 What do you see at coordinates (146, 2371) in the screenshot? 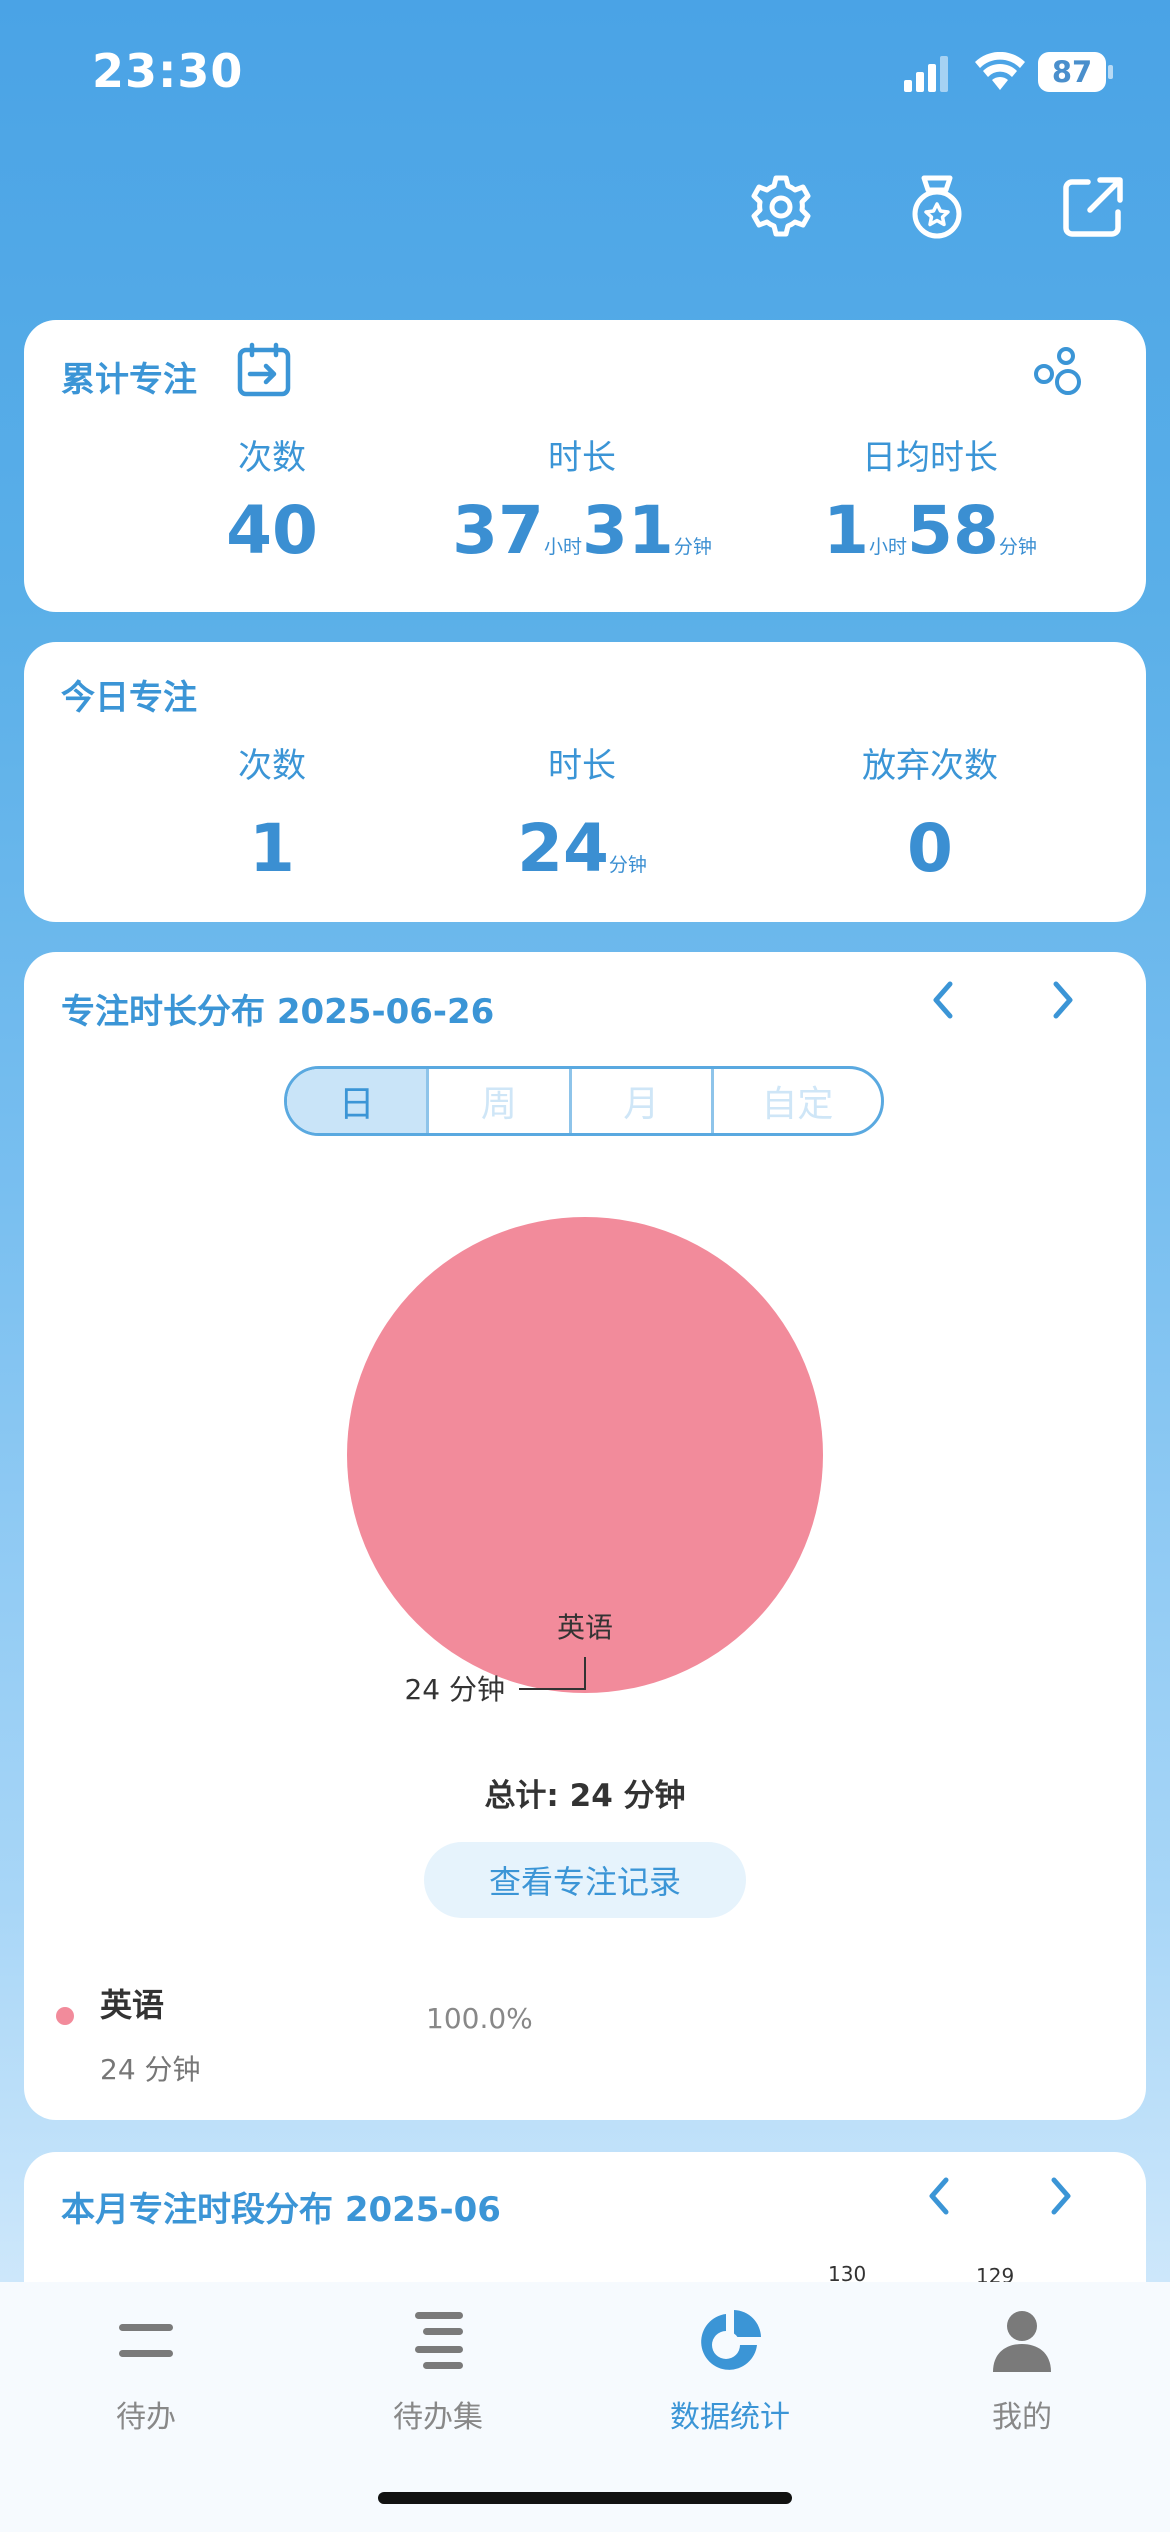
I see `tab-todo: 待办` at bounding box center [146, 2371].